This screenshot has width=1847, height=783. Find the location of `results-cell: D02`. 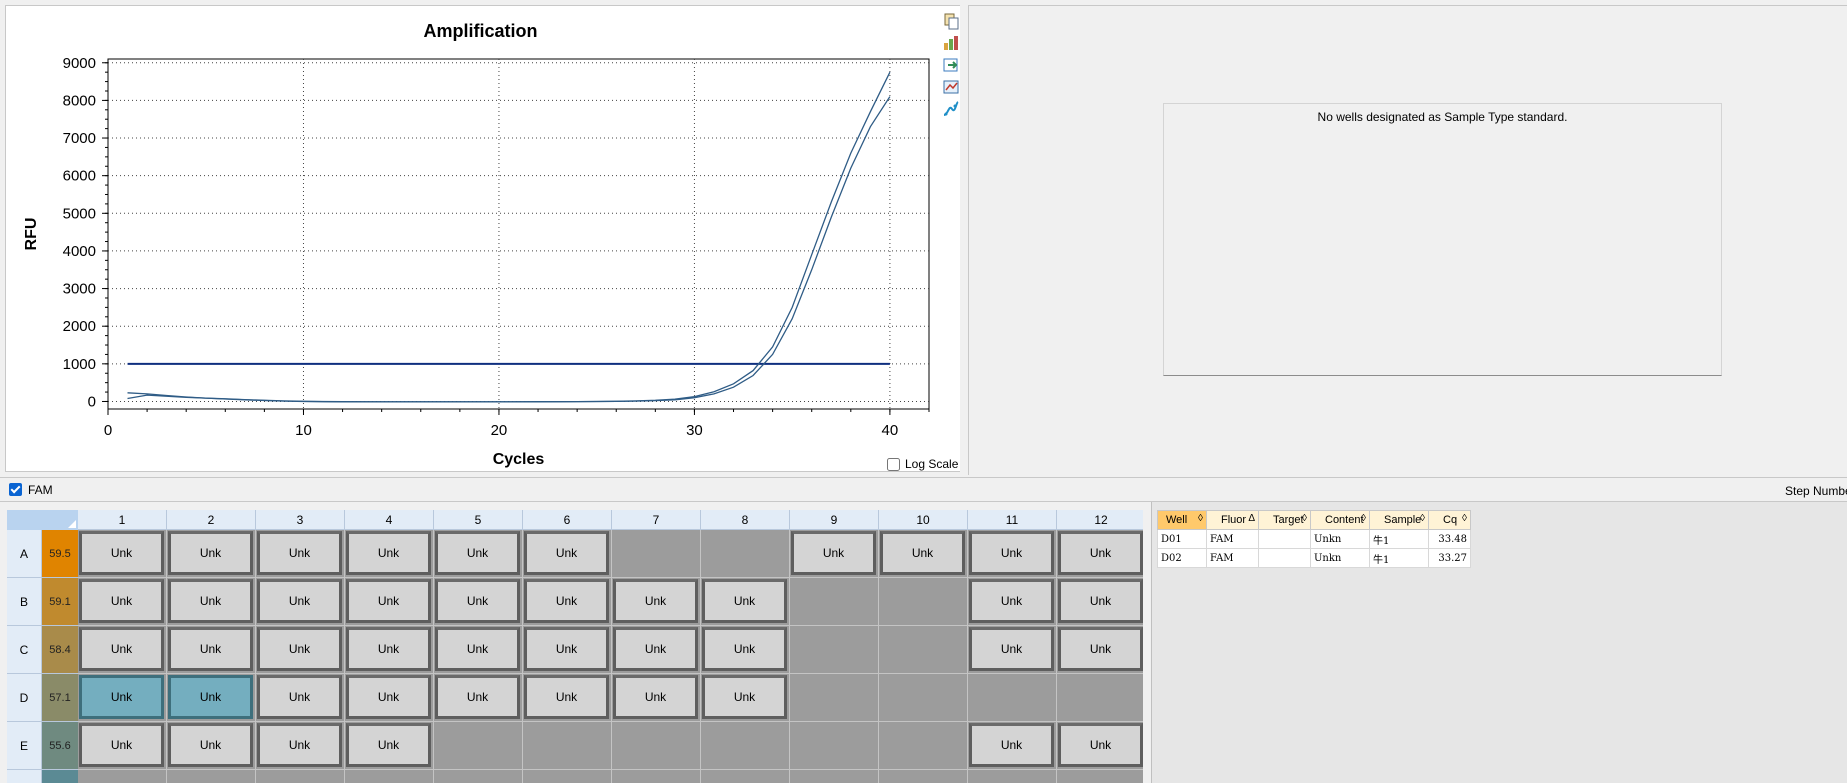

results-cell: D02 is located at coordinates (1182, 558).